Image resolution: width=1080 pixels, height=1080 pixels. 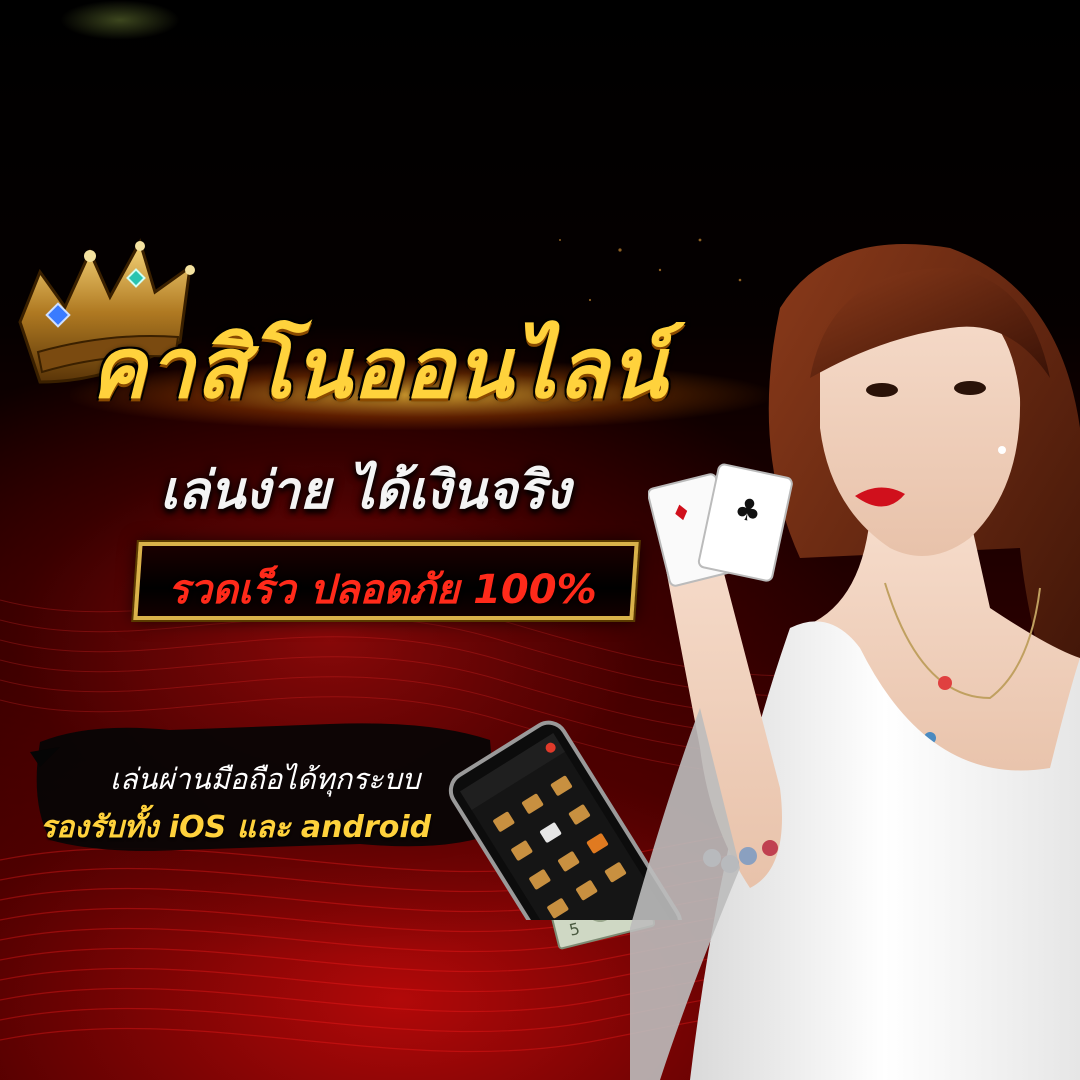 What do you see at coordinates (720, 525) in the screenshot?
I see `playing-cards-icon: ♦ ♣` at bounding box center [720, 525].